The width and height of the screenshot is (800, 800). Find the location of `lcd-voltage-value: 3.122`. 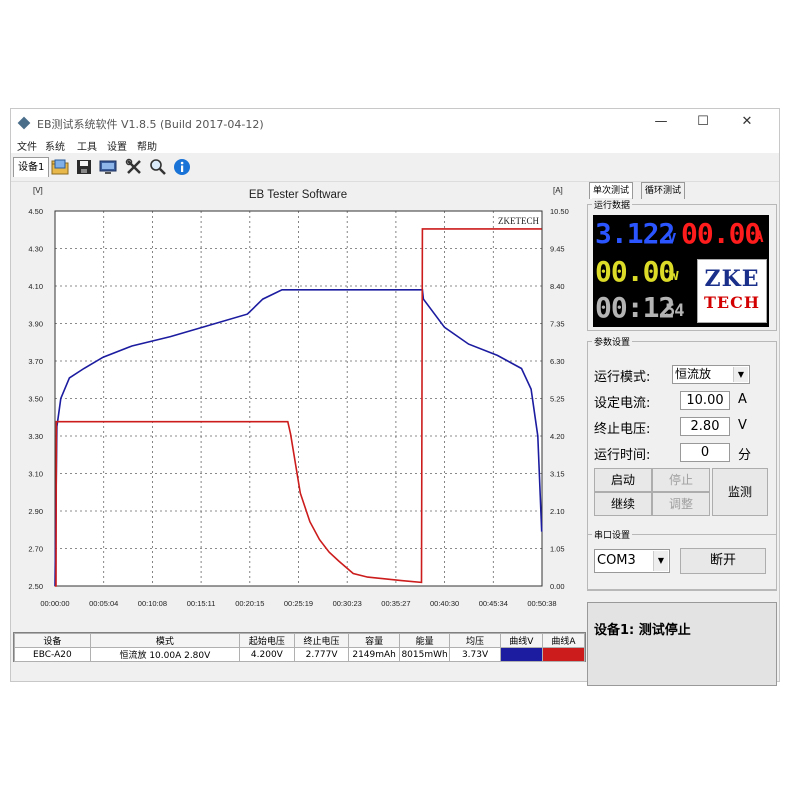

lcd-voltage-value: 3.122 is located at coordinates (635, 233).